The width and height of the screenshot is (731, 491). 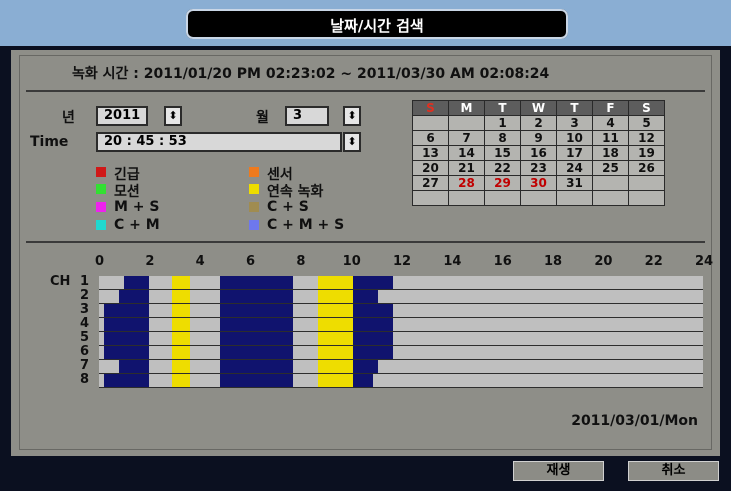 What do you see at coordinates (646, 138) in the screenshot?
I see `calendar-day: 12` at bounding box center [646, 138].